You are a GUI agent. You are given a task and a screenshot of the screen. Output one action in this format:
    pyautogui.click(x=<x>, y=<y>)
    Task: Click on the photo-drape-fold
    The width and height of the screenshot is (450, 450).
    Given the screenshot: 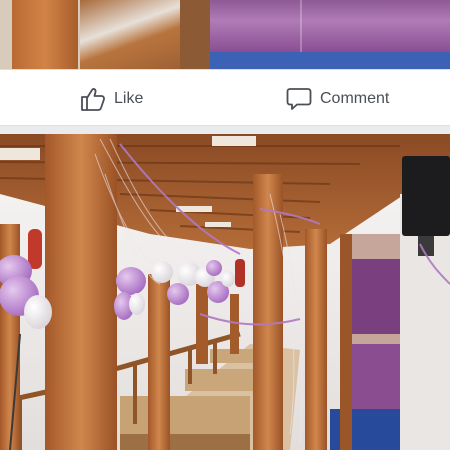 What is the action you would take?
    pyautogui.click(x=301, y=26)
    